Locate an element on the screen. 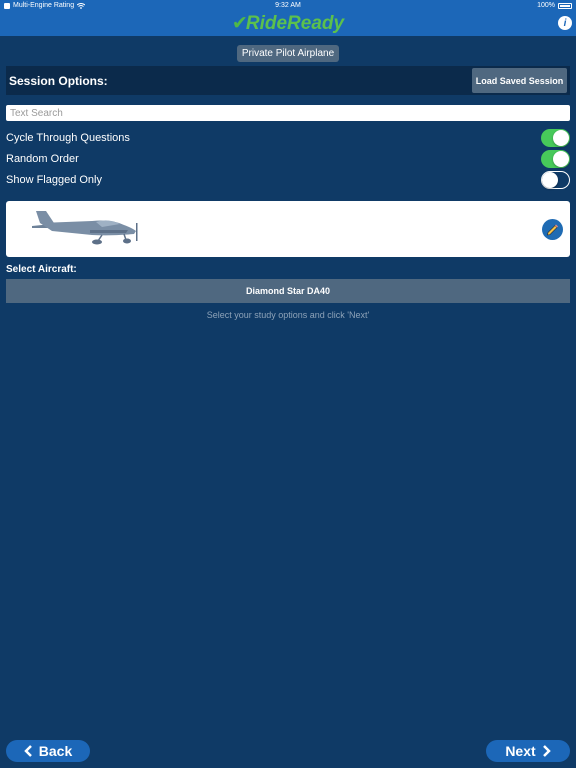 This screenshot has height=768, width=576. session-options-title: Session Options: is located at coordinates (58, 80).